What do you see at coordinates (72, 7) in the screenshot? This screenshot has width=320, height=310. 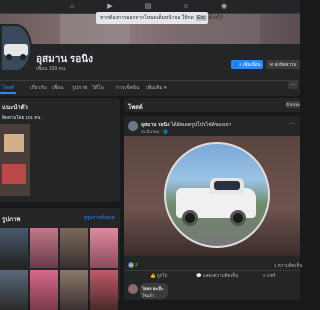 I see `home-icon: ⌂` at bounding box center [72, 7].